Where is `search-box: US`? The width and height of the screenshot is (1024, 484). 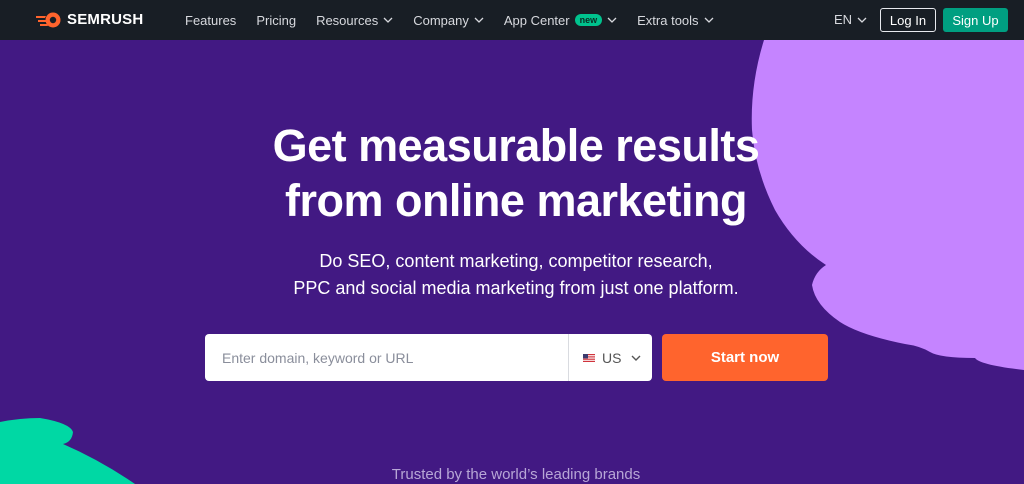
search-box: US is located at coordinates (428, 357).